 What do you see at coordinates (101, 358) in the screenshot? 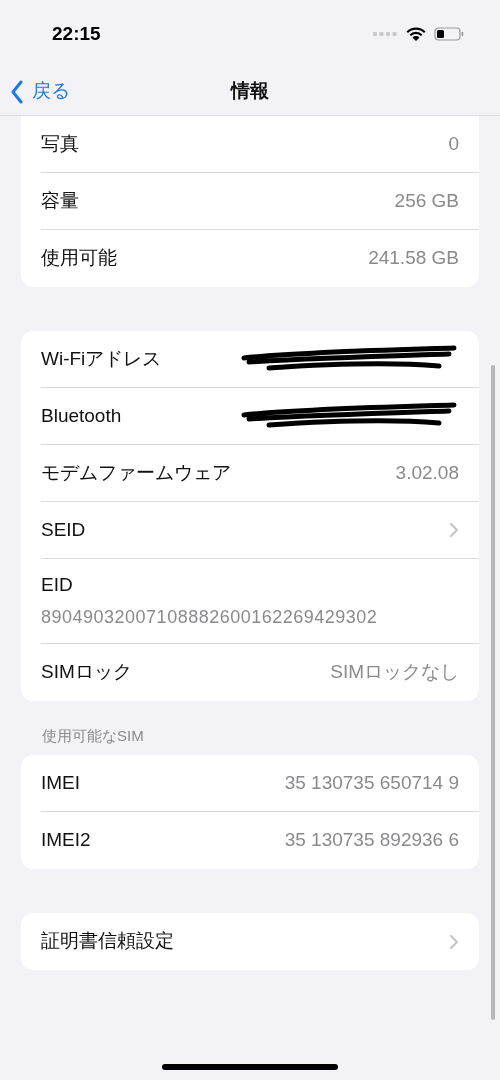
I see `row-label: Wi-Fiアドレス` at bounding box center [101, 358].